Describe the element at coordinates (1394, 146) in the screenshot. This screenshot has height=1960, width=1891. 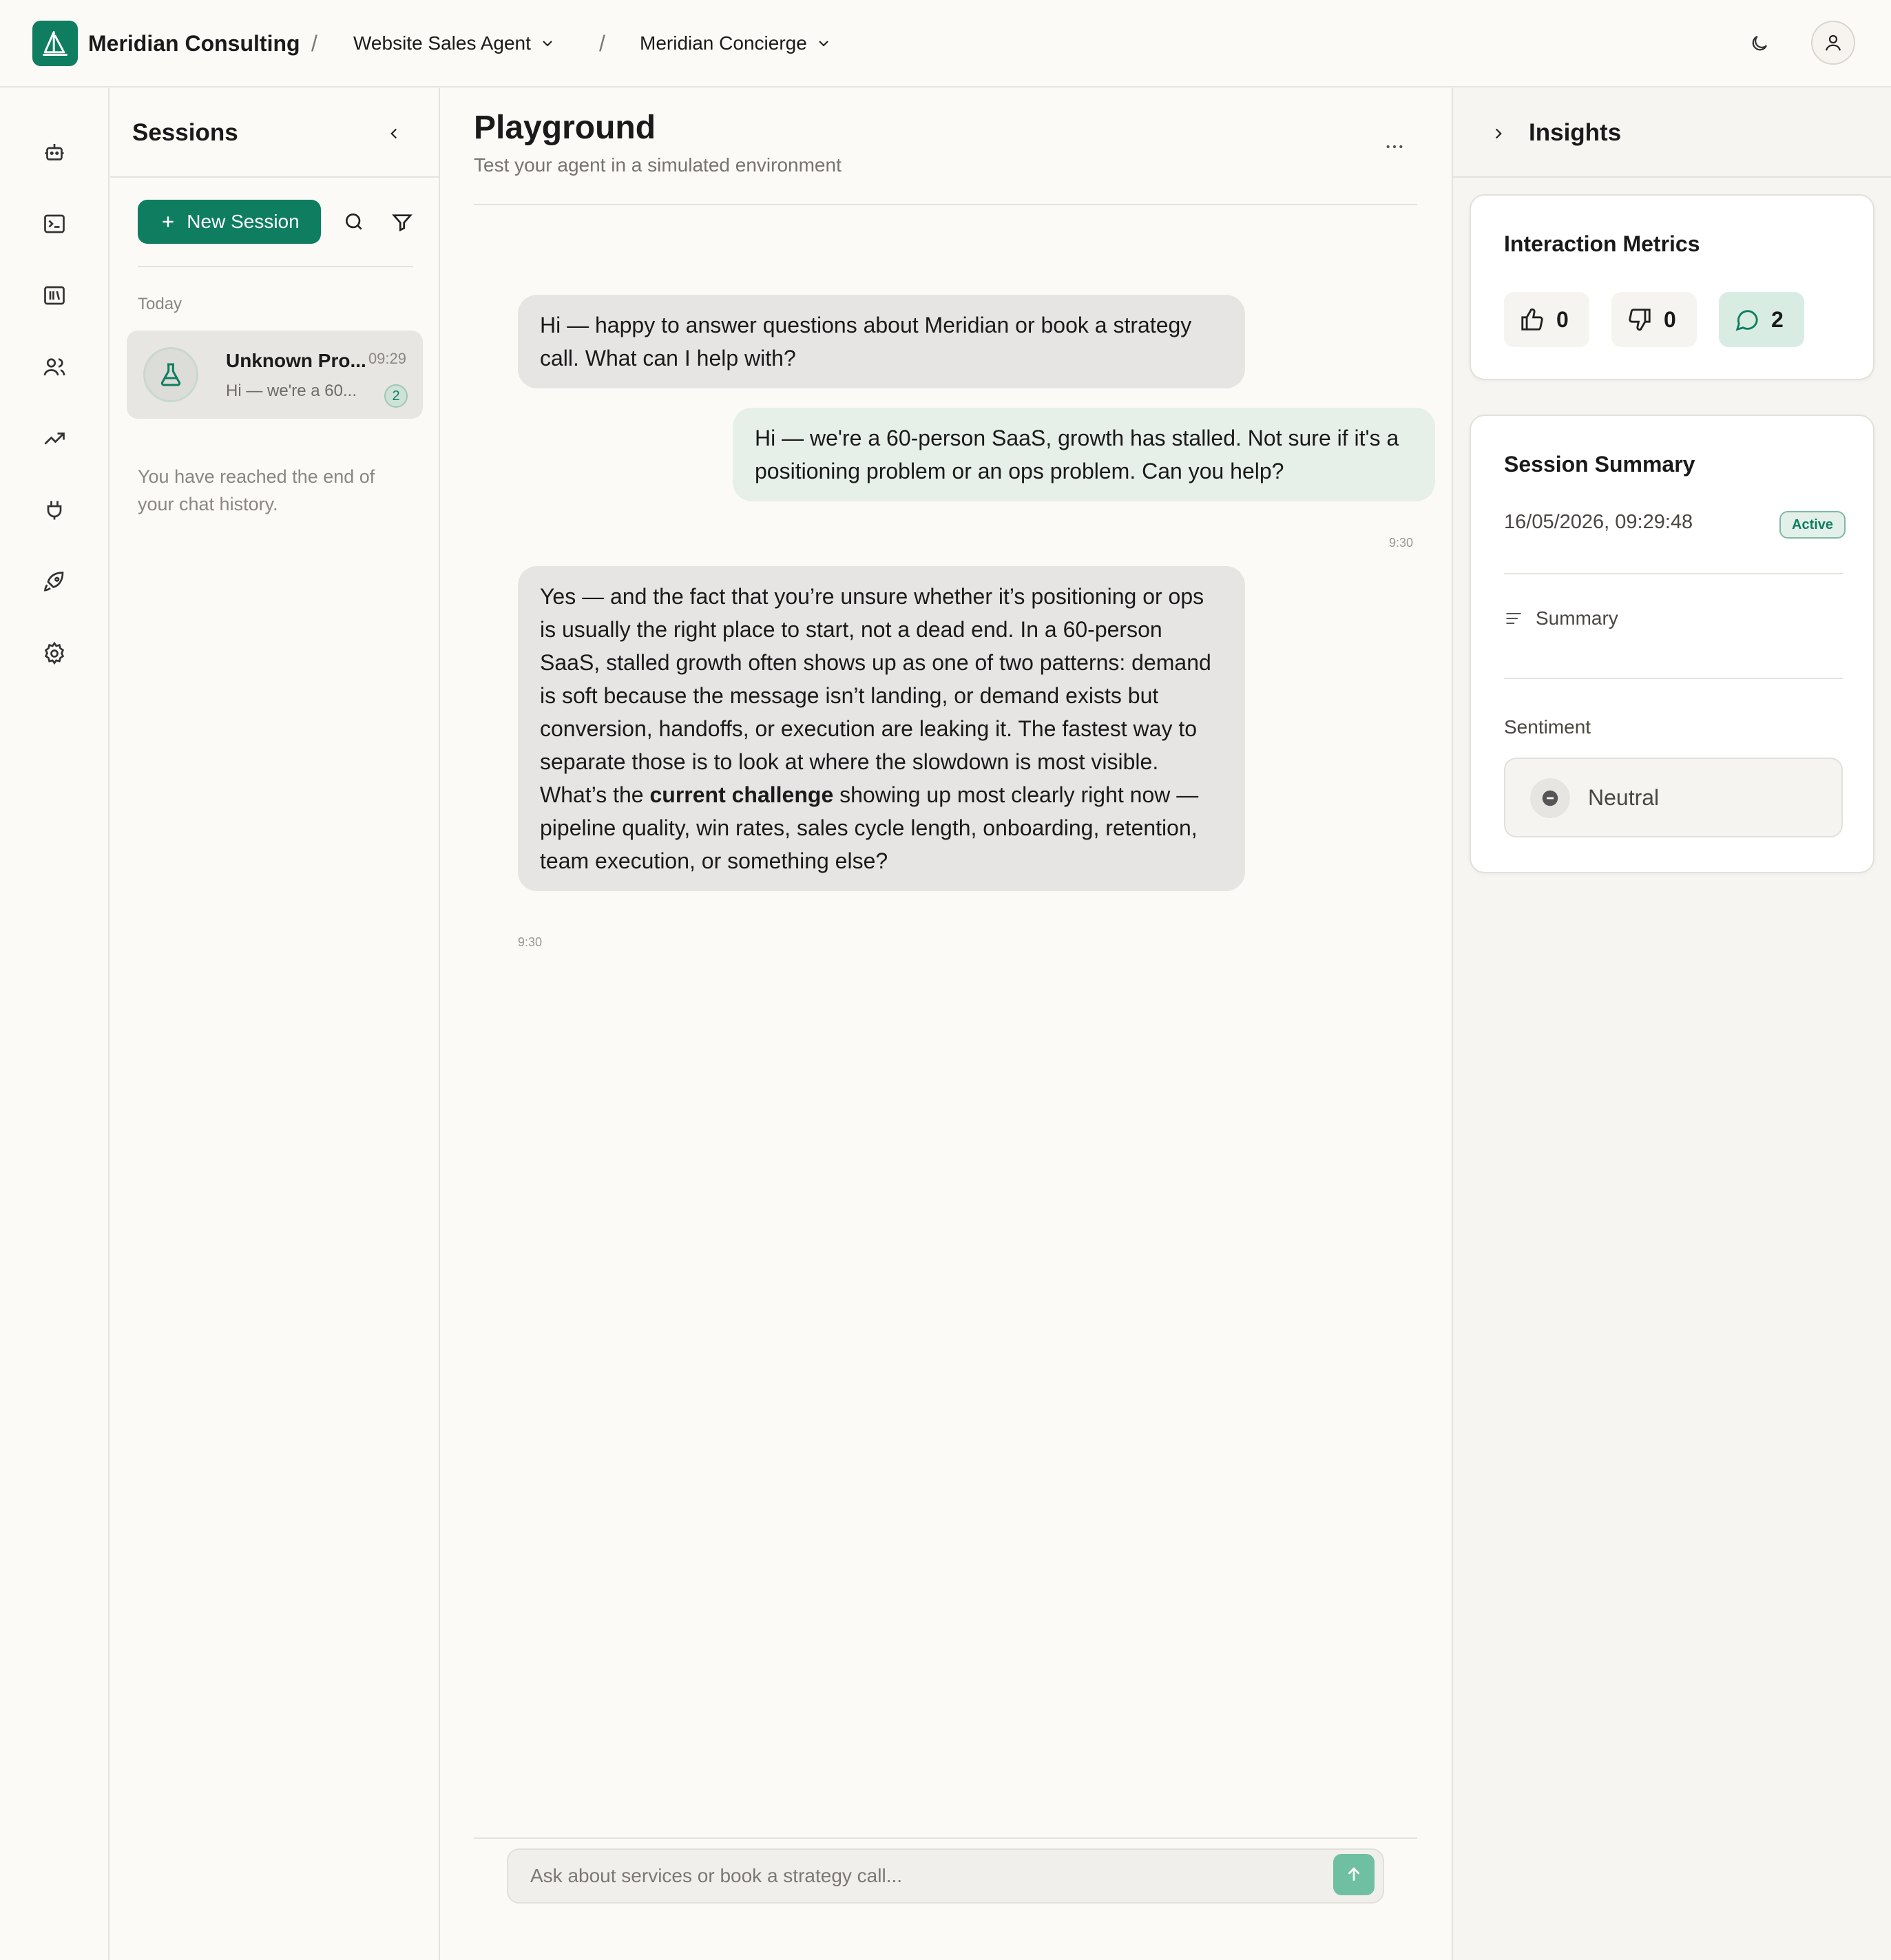
I see `more-options-button` at that location.